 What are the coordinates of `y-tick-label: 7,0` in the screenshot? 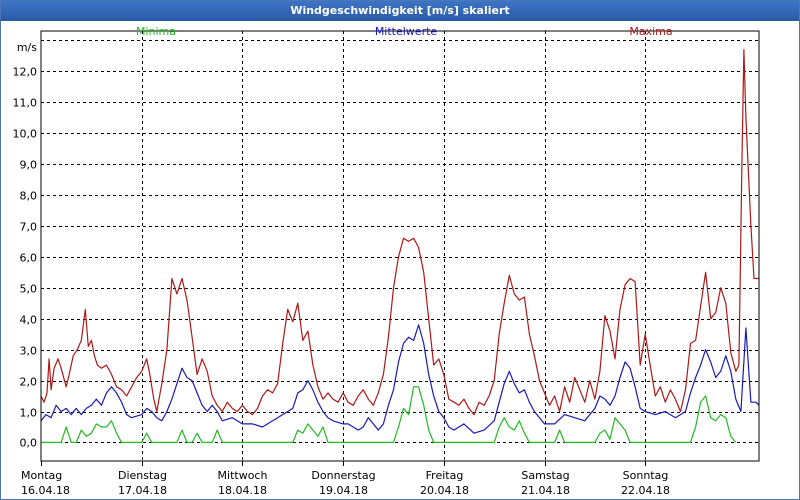 It's located at (29, 227).